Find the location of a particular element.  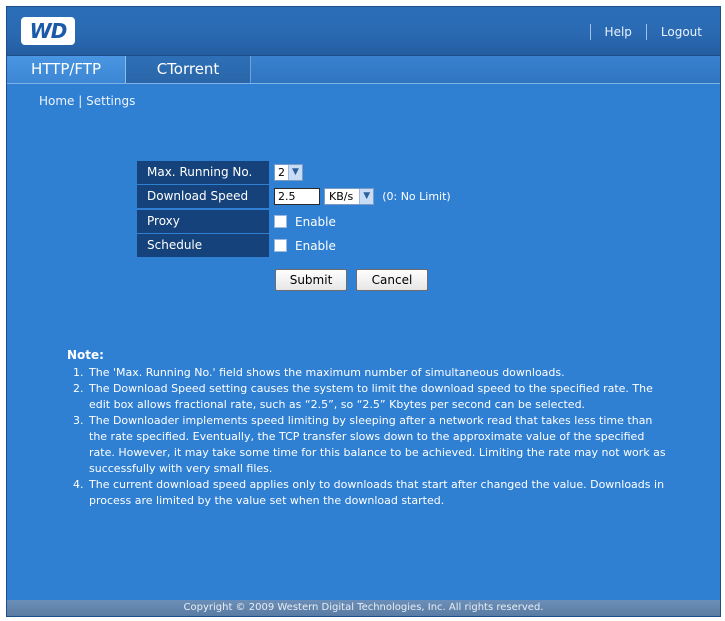

tab-bar: HTTP/FTP CTorrent is located at coordinates (363, 70).